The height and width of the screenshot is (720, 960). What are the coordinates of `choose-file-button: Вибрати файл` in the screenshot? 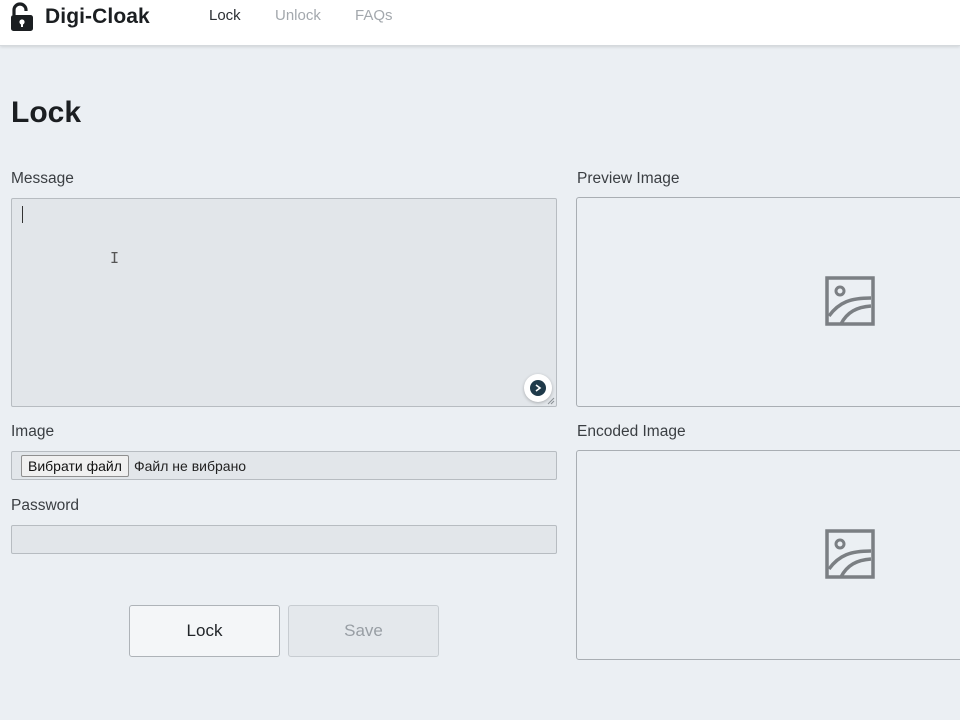 It's located at (75, 466).